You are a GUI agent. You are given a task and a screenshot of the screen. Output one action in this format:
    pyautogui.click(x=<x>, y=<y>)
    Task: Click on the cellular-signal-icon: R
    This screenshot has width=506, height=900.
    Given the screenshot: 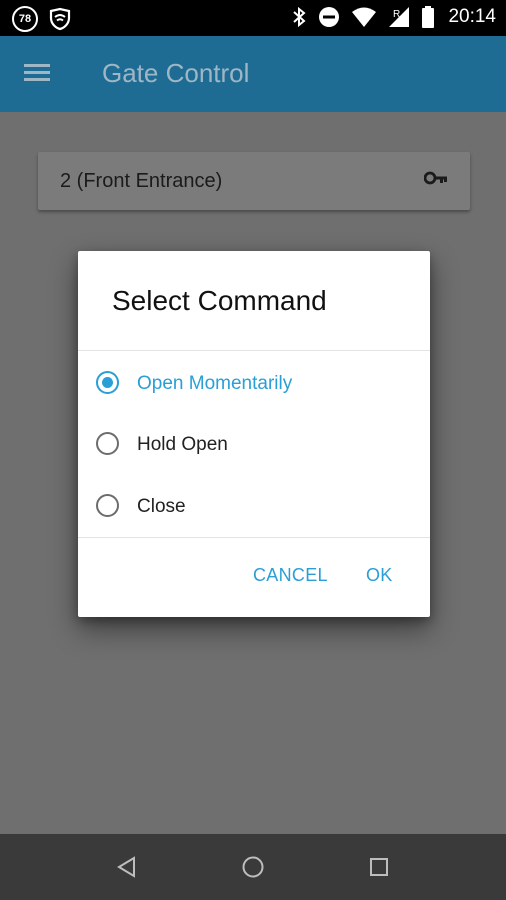 What is the action you would take?
    pyautogui.click(x=399, y=17)
    